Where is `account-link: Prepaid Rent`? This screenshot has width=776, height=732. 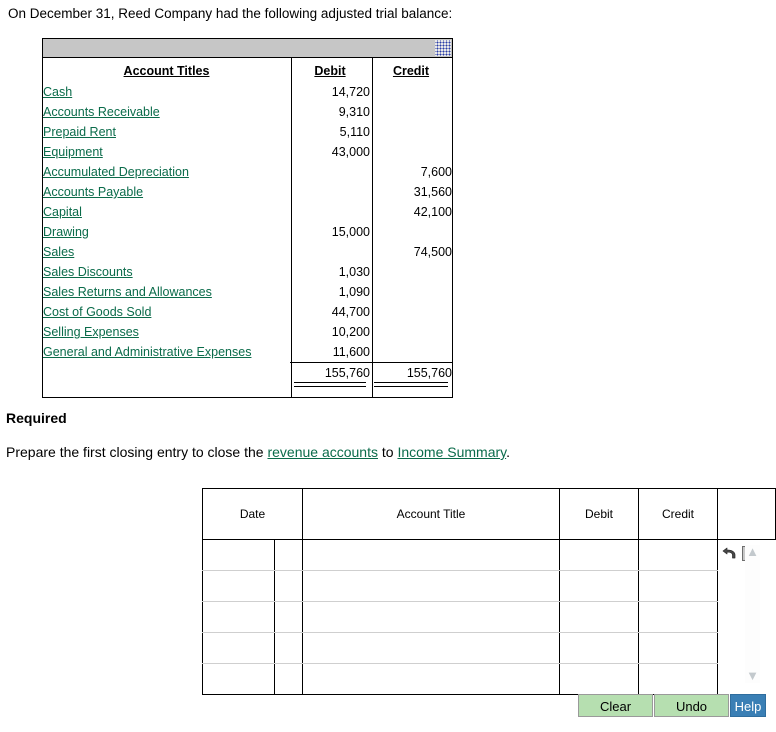 account-link: Prepaid Rent is located at coordinates (79, 132).